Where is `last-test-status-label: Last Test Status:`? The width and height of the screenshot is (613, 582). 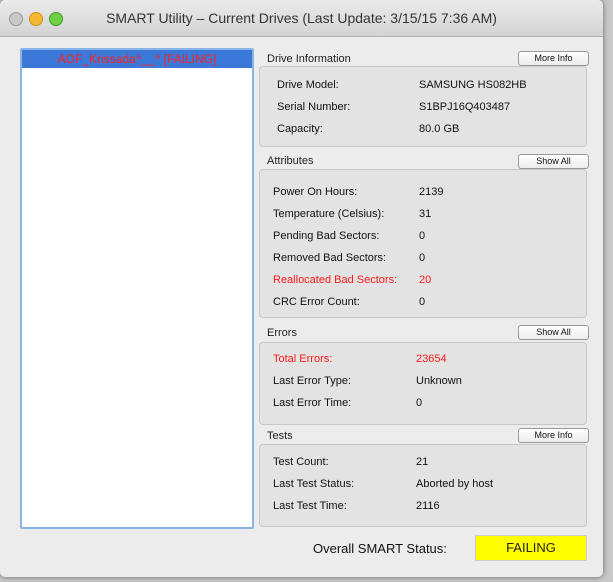 last-test-status-label: Last Test Status: is located at coordinates (314, 484).